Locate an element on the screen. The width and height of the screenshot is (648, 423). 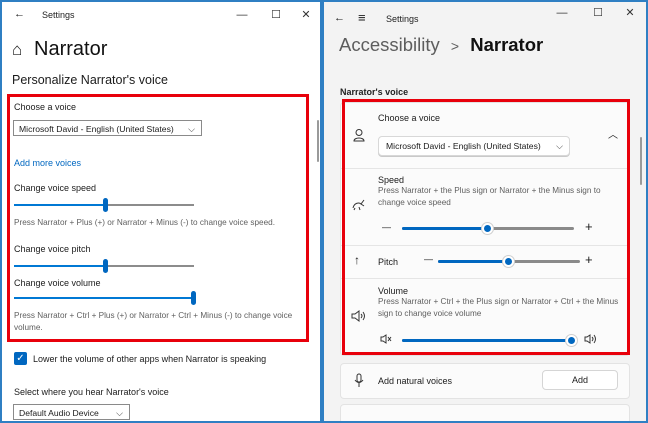
microphone-icon is located at coordinates (359, 380).